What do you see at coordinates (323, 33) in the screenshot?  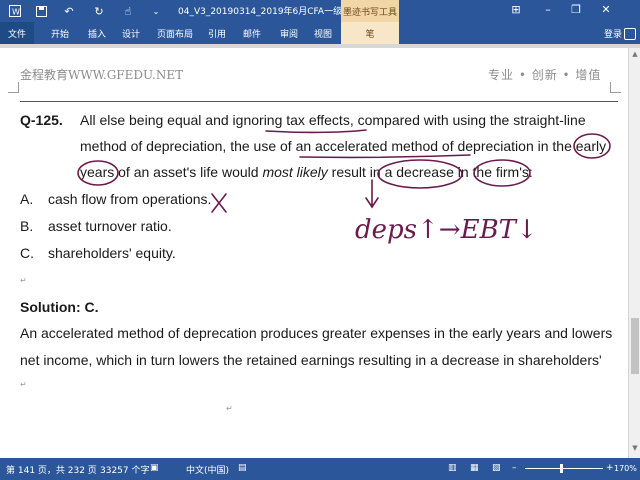 I see `tab-view: 视图` at bounding box center [323, 33].